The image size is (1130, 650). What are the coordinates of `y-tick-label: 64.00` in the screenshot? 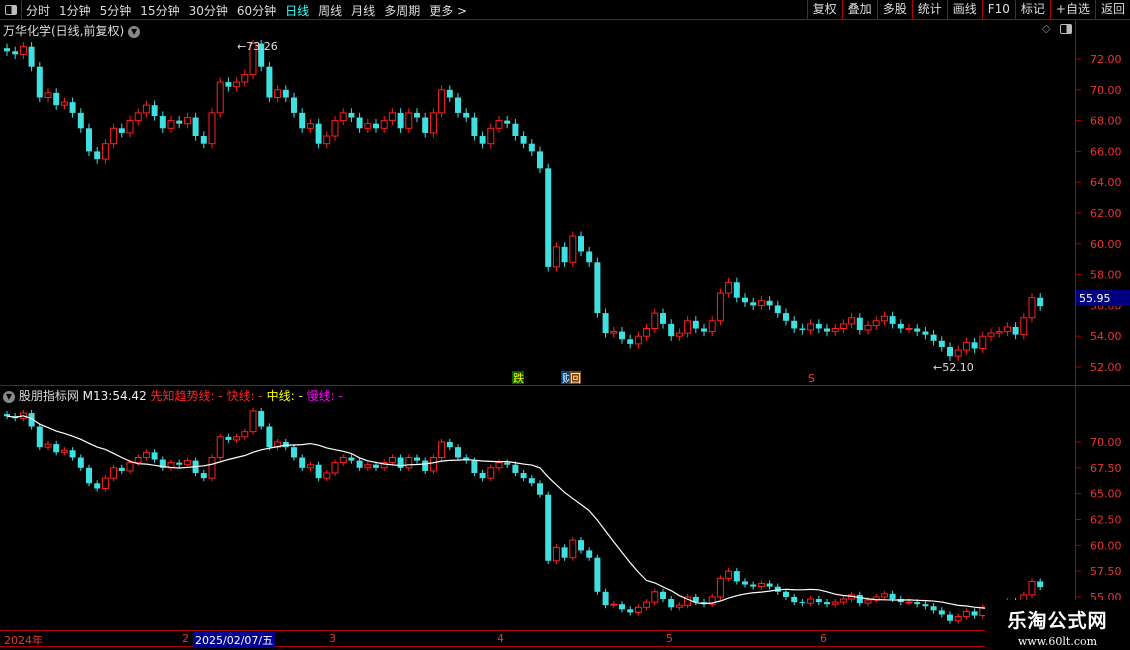 It's located at (1106, 182).